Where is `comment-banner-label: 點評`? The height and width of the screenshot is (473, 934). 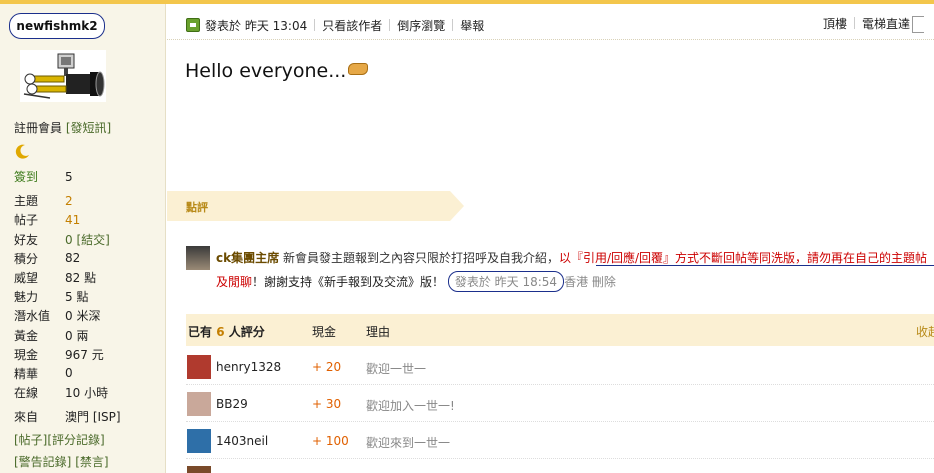
comment-banner-label: 點評 is located at coordinates (197, 207).